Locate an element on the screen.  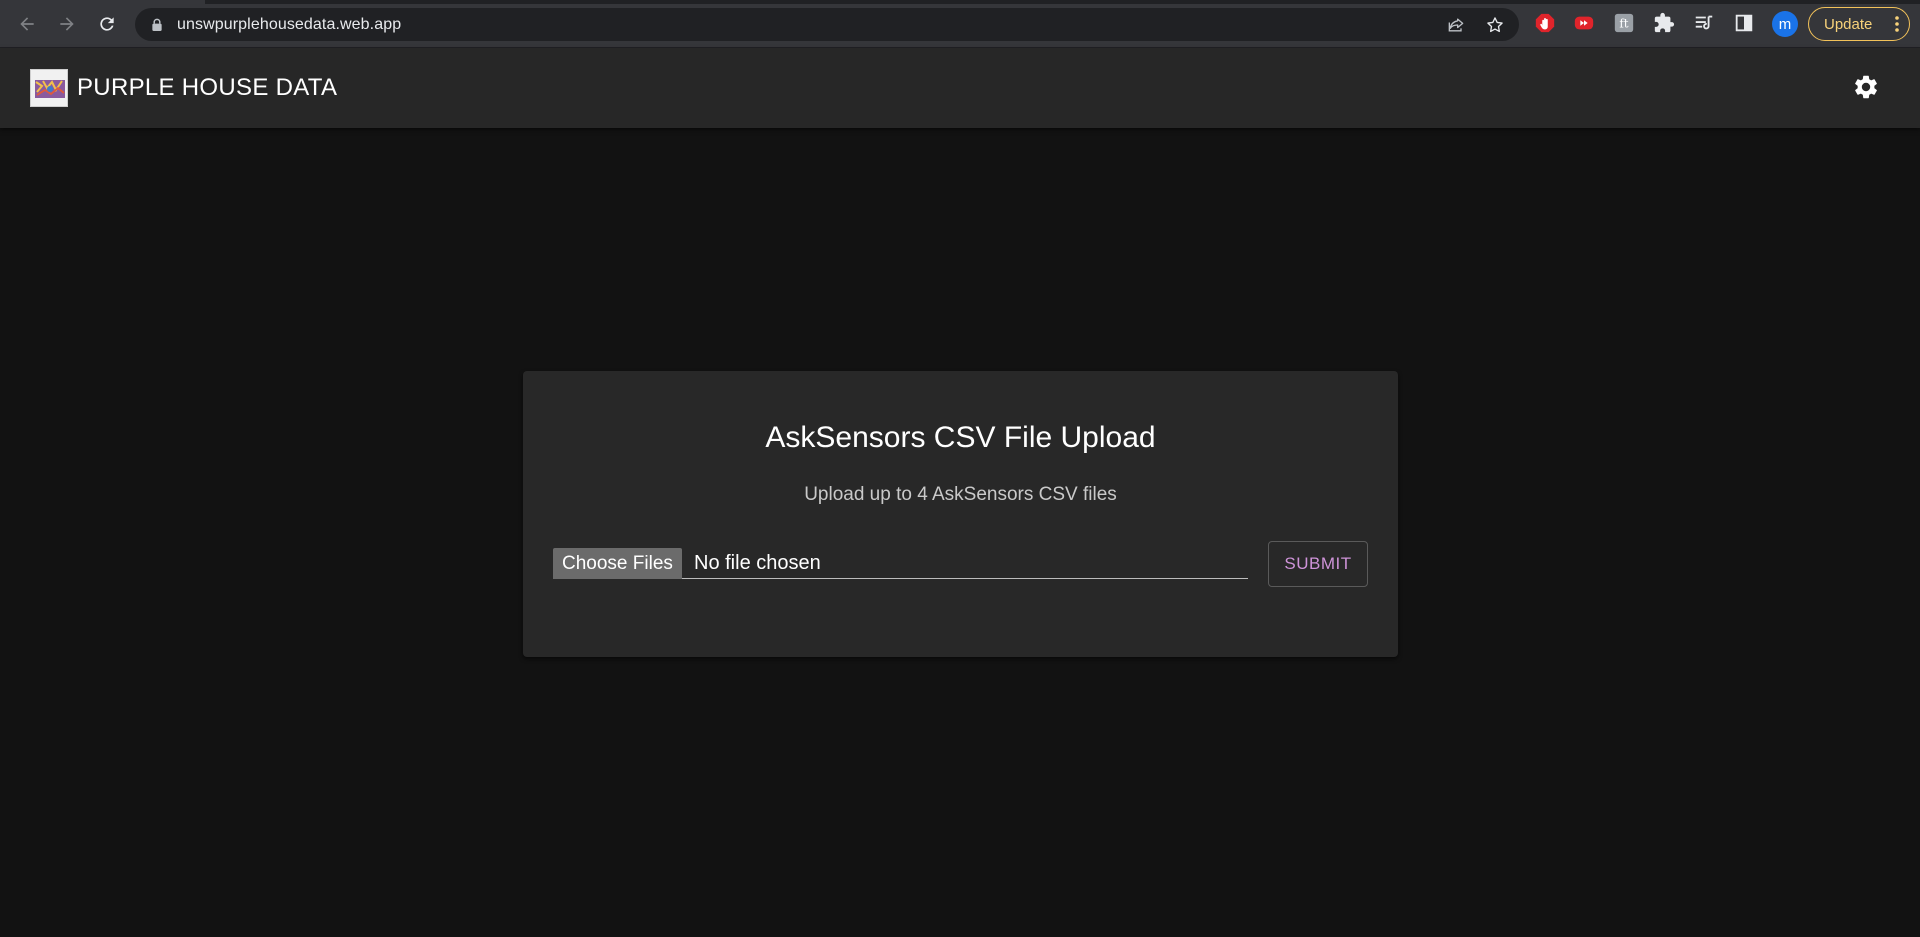
gear-icon is located at coordinates (1866, 87).